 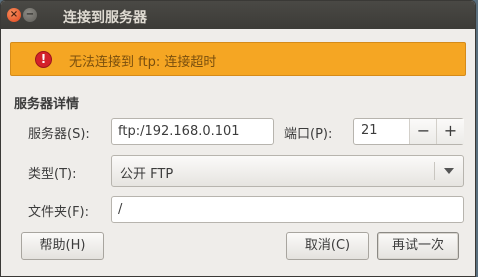 I want to click on cancel-button: 取消(C), so click(x=327, y=246).